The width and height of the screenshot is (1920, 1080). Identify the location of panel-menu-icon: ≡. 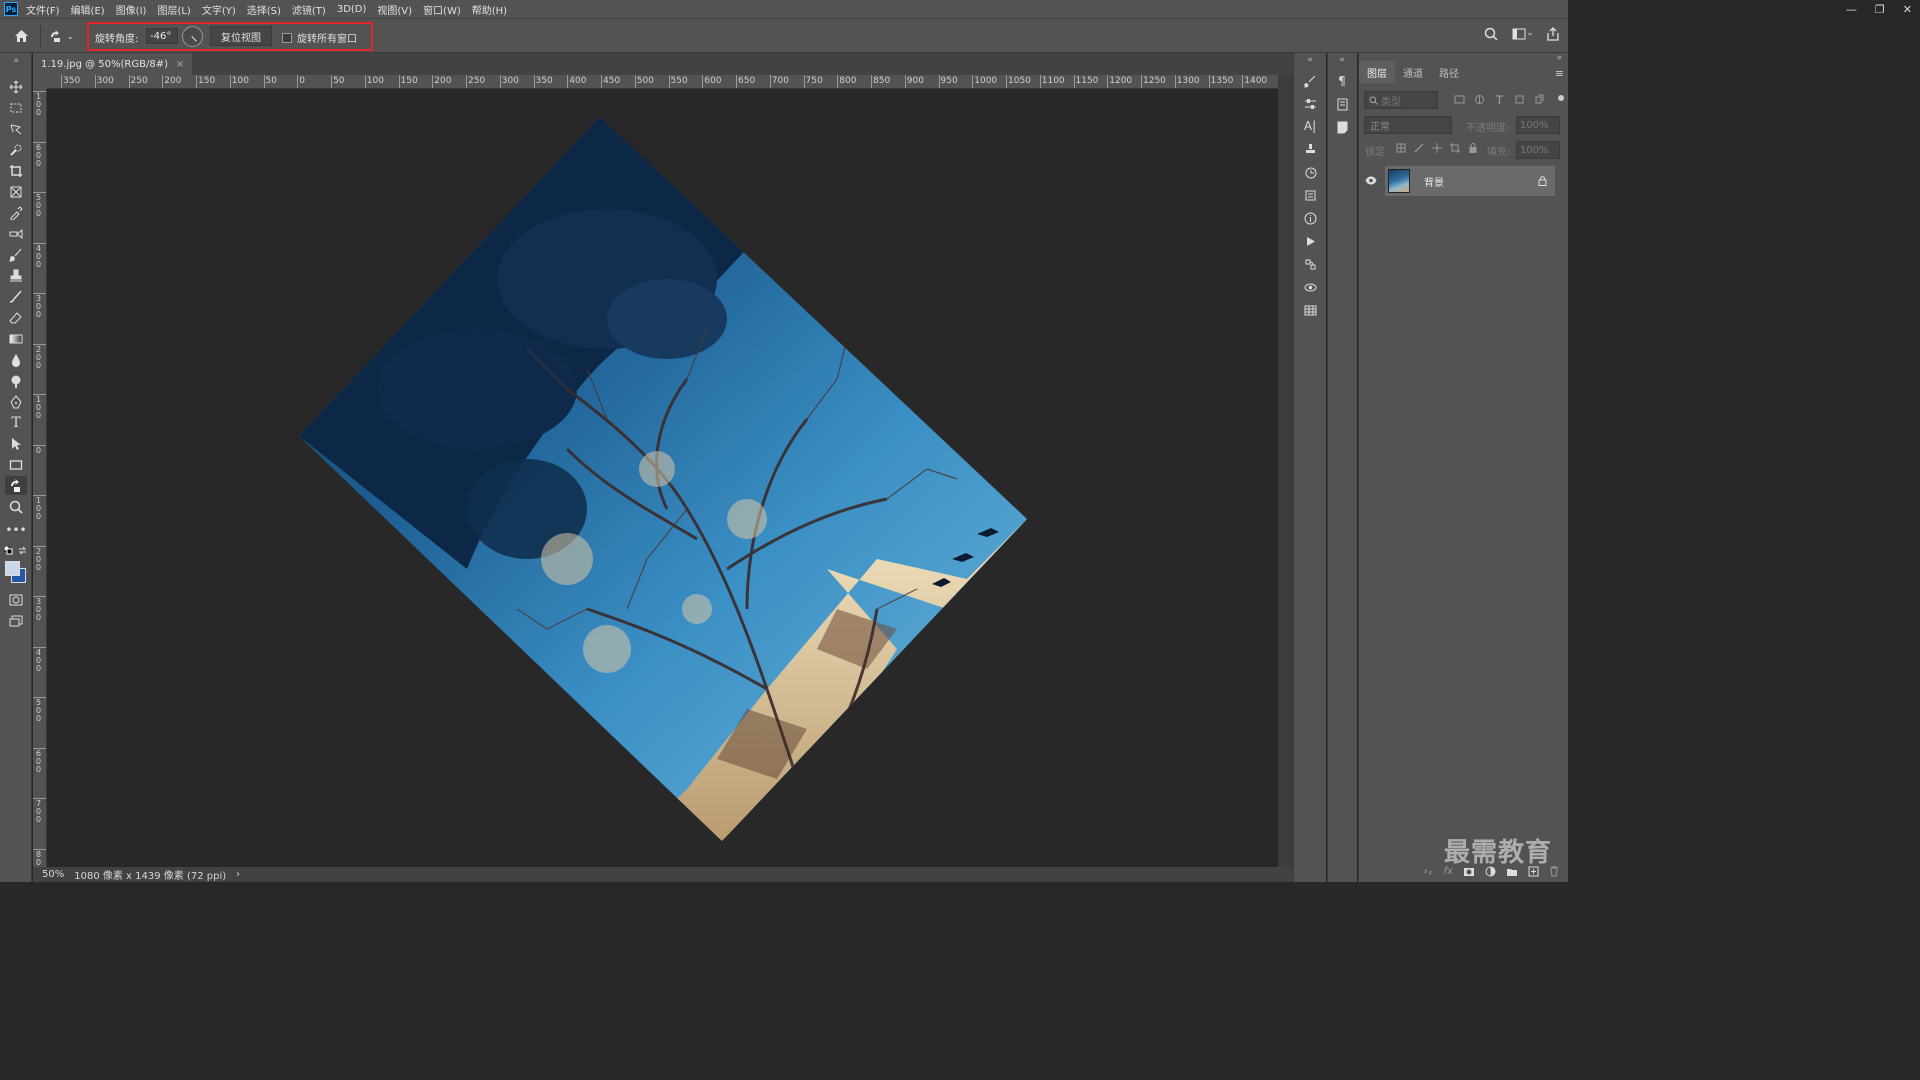
(1559, 73).